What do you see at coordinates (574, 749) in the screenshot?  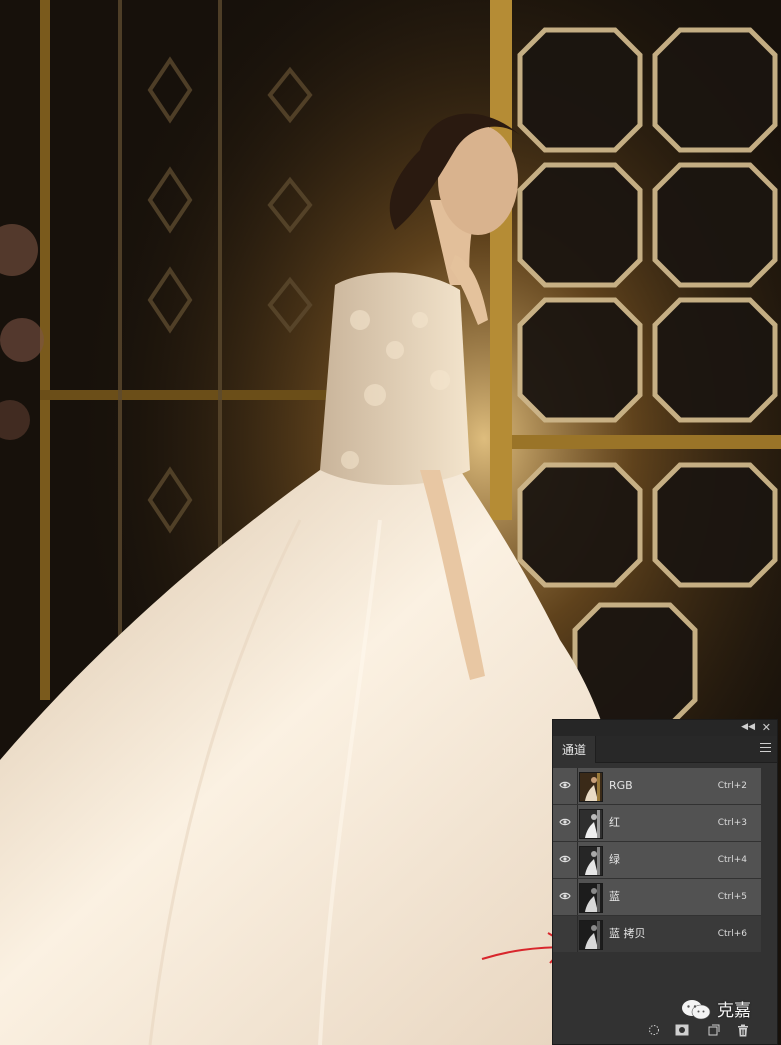 I see `tab-channels: 通道` at bounding box center [574, 749].